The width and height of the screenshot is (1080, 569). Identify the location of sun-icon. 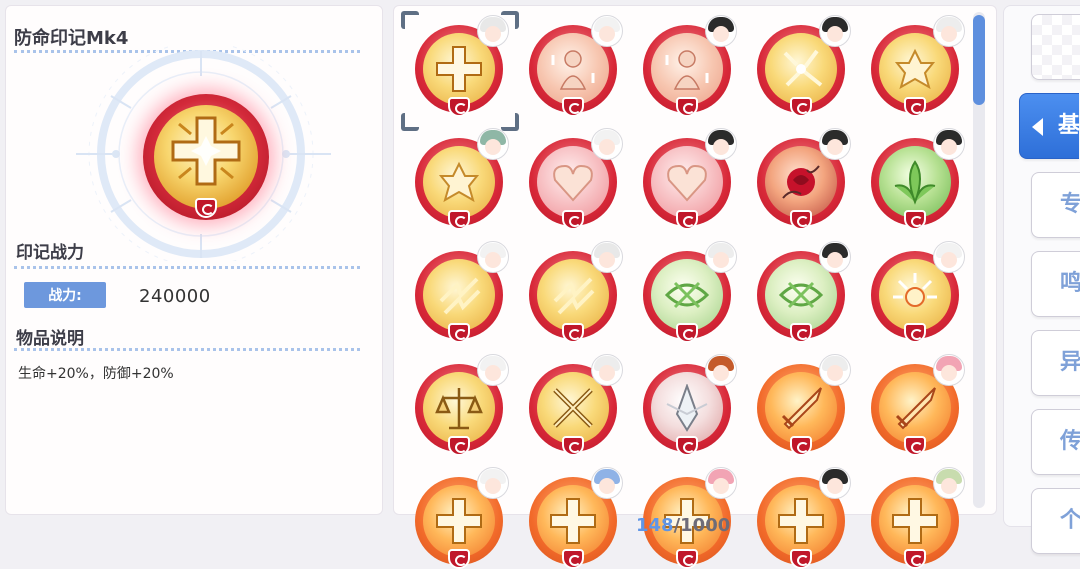
(915, 290).